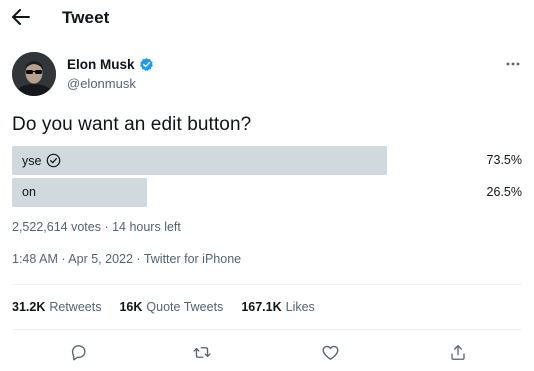 This screenshot has width=534, height=371. What do you see at coordinates (504, 192) in the screenshot?
I see `poll-option-percent: 26.5%` at bounding box center [504, 192].